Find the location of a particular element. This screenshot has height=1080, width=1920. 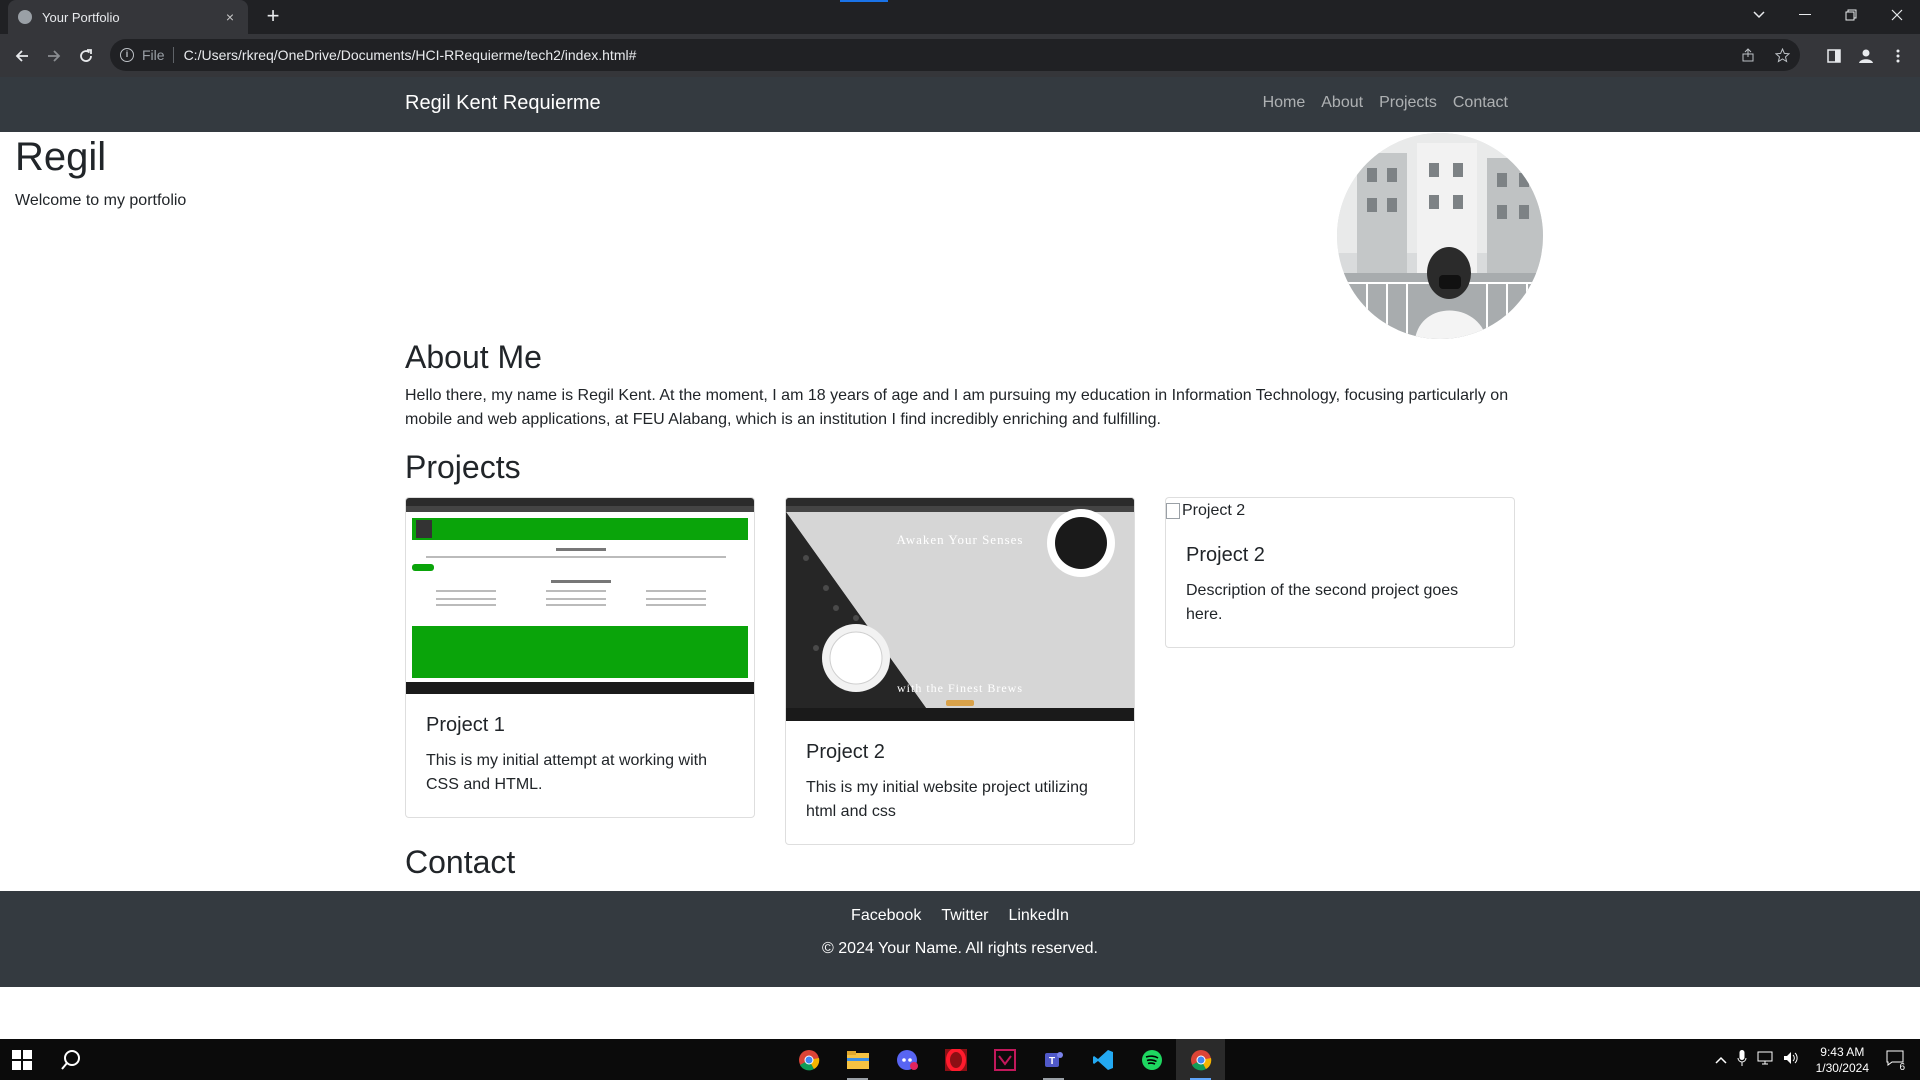

copyright-text: © 2024 Your Name. All rights reserved. is located at coordinates (960, 948).